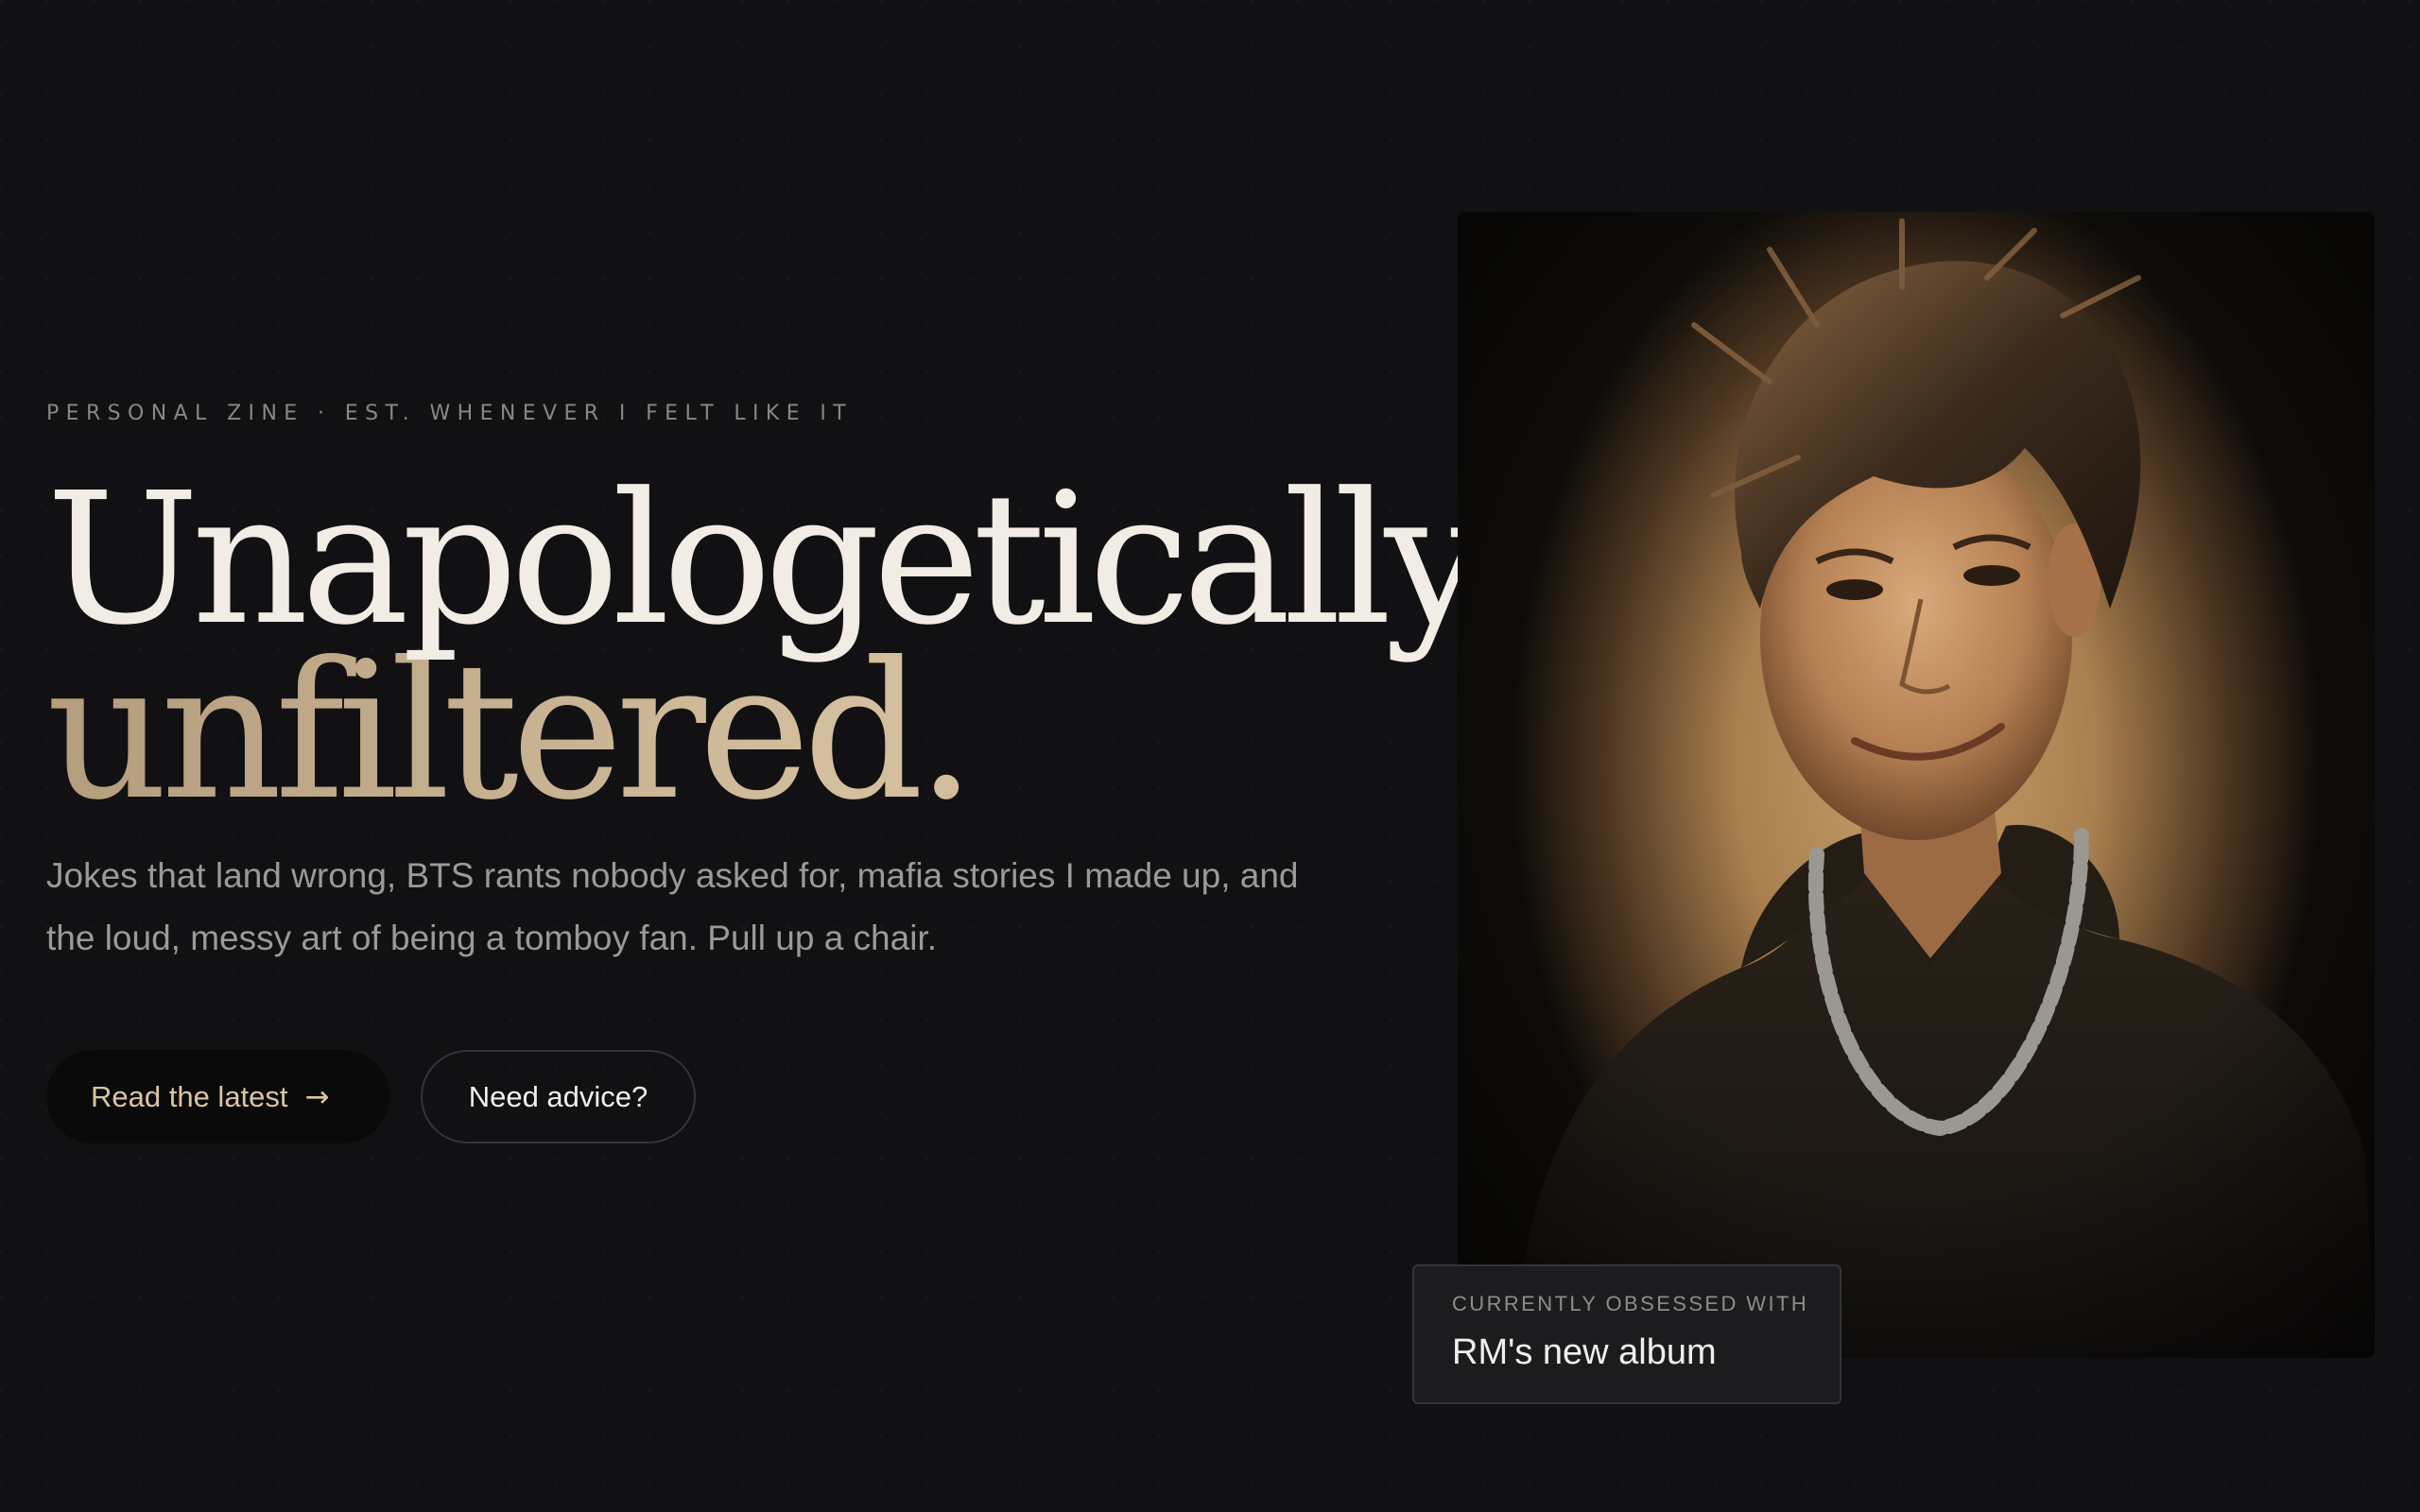 This screenshot has width=2420, height=1512. Describe the element at coordinates (717, 1096) in the screenshot. I see `cta-row: Read the latest → Need advice?` at that location.